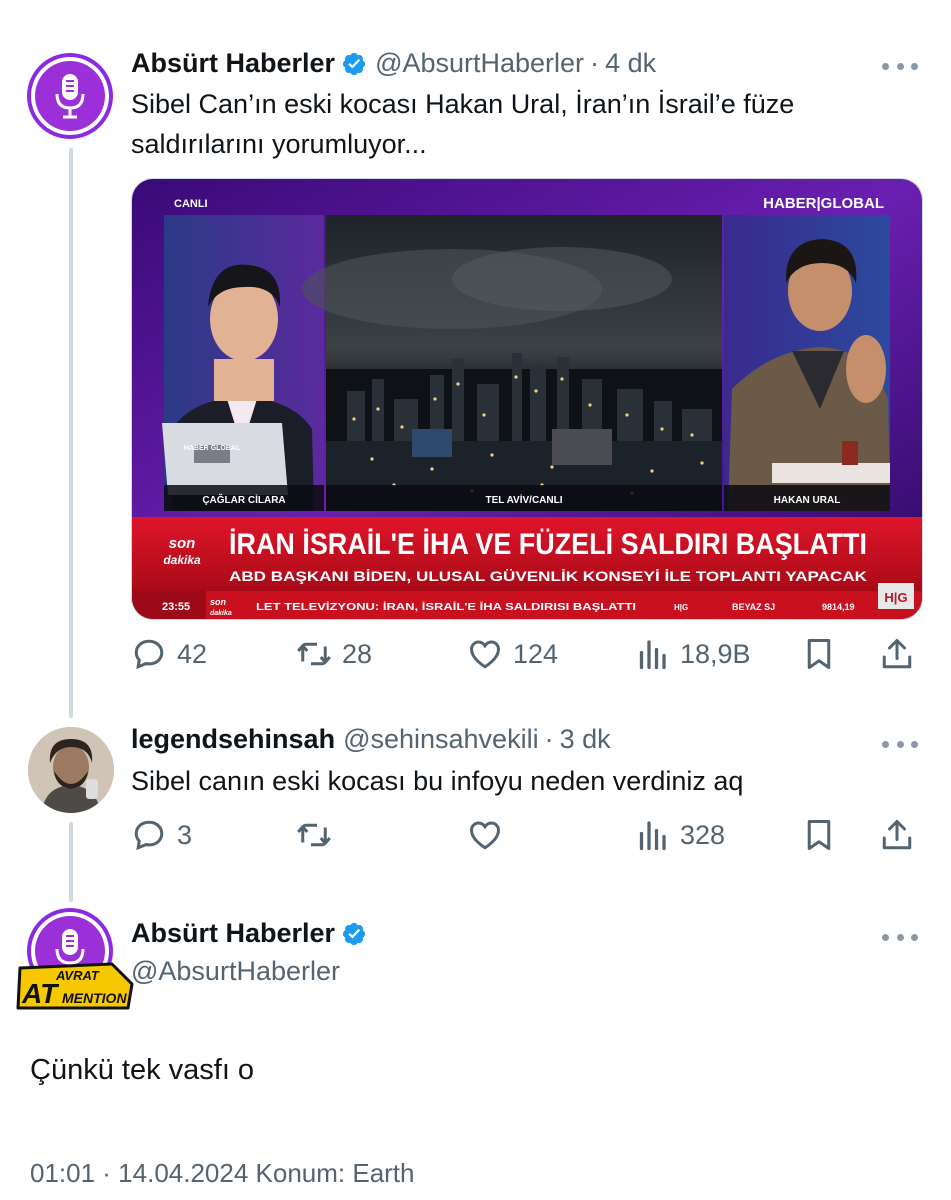  I want to click on tweet-header: legendsehinsah @sehinsahvekili · 3 dk, so click(371, 739).